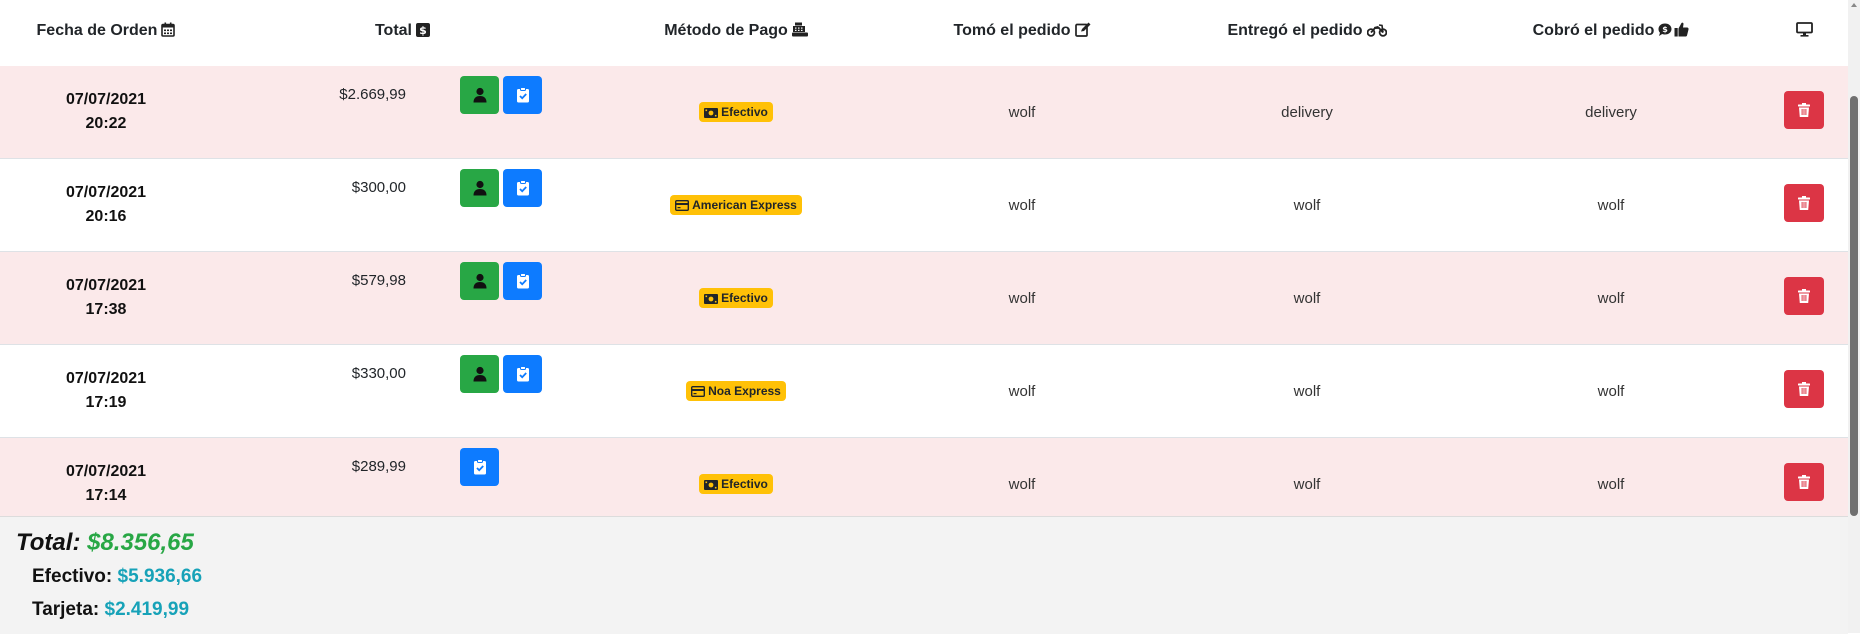 The height and width of the screenshot is (634, 1860). What do you see at coordinates (1611, 33) in the screenshot?
I see `header-cobro: Cobró el pedido $` at bounding box center [1611, 33].